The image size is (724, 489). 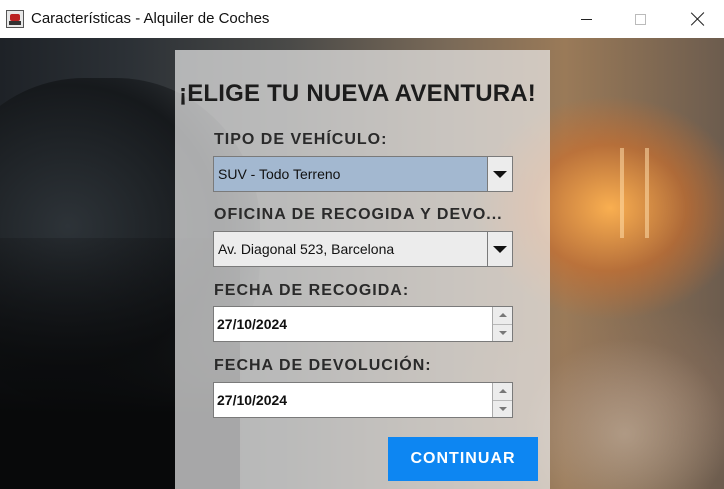 I want to click on title-bar: Características - Alquiler de Coches, so click(x=362, y=19).